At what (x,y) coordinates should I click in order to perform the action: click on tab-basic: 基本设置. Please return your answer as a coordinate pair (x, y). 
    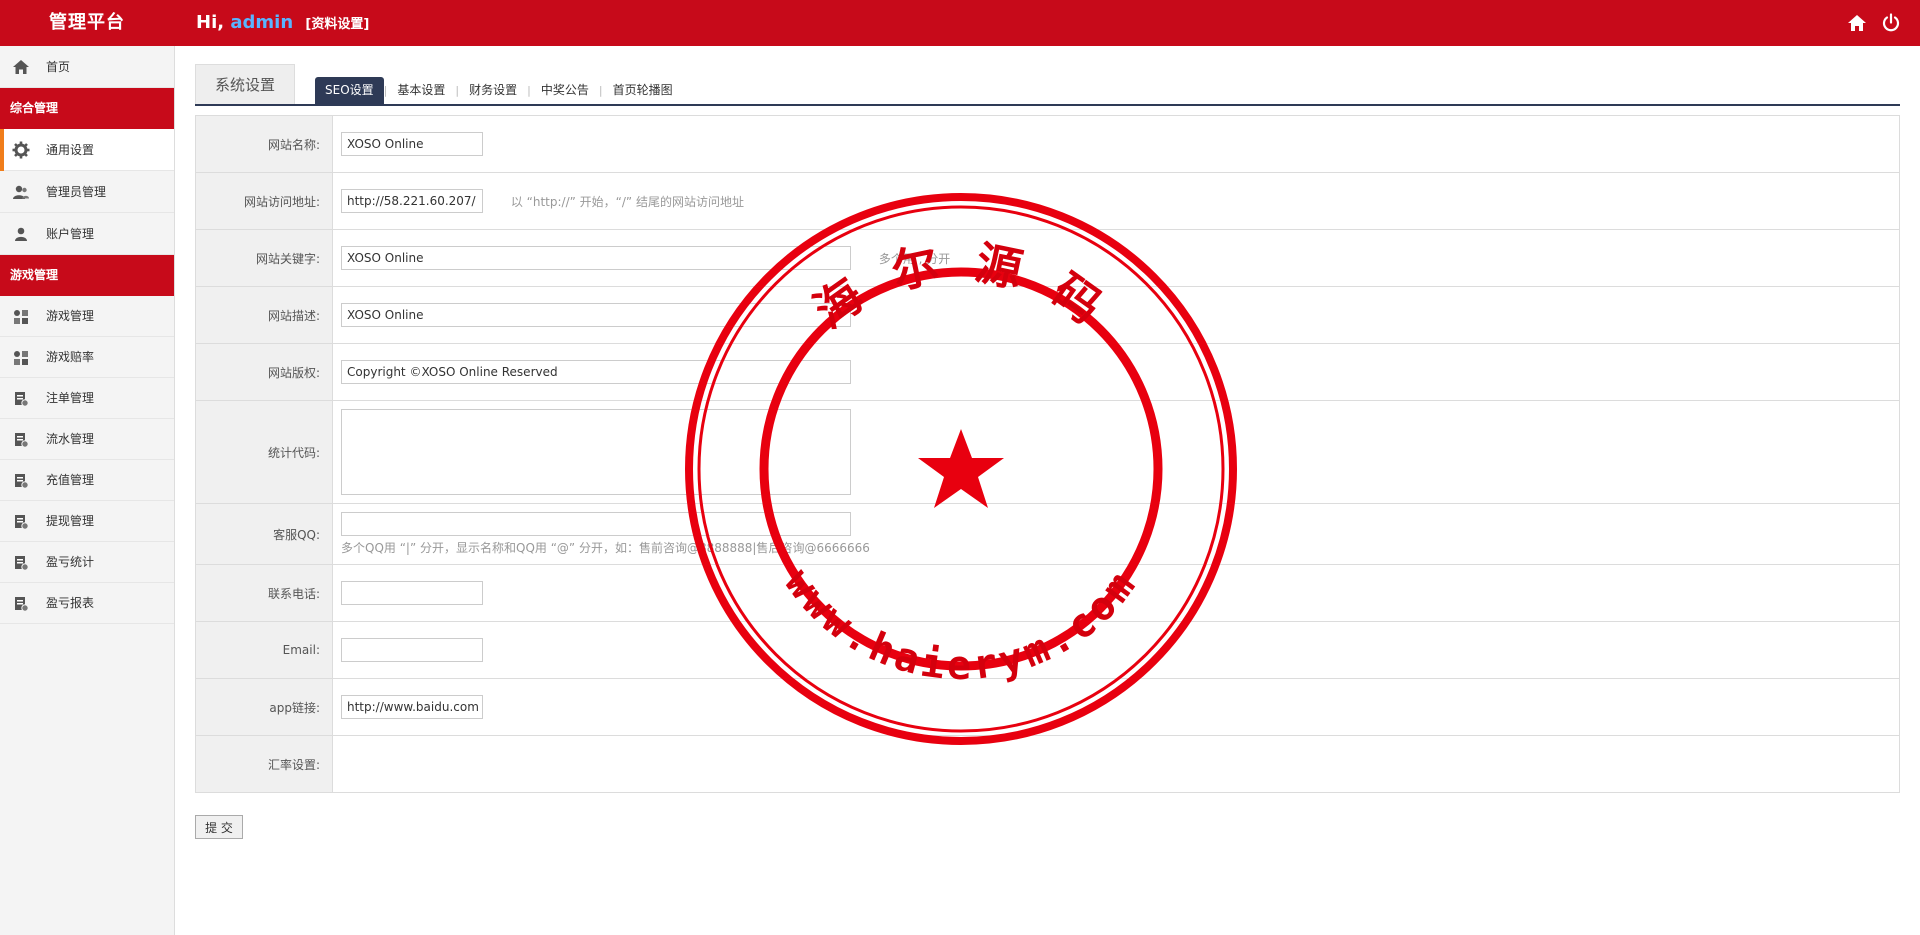
    Looking at the image, I should click on (421, 90).